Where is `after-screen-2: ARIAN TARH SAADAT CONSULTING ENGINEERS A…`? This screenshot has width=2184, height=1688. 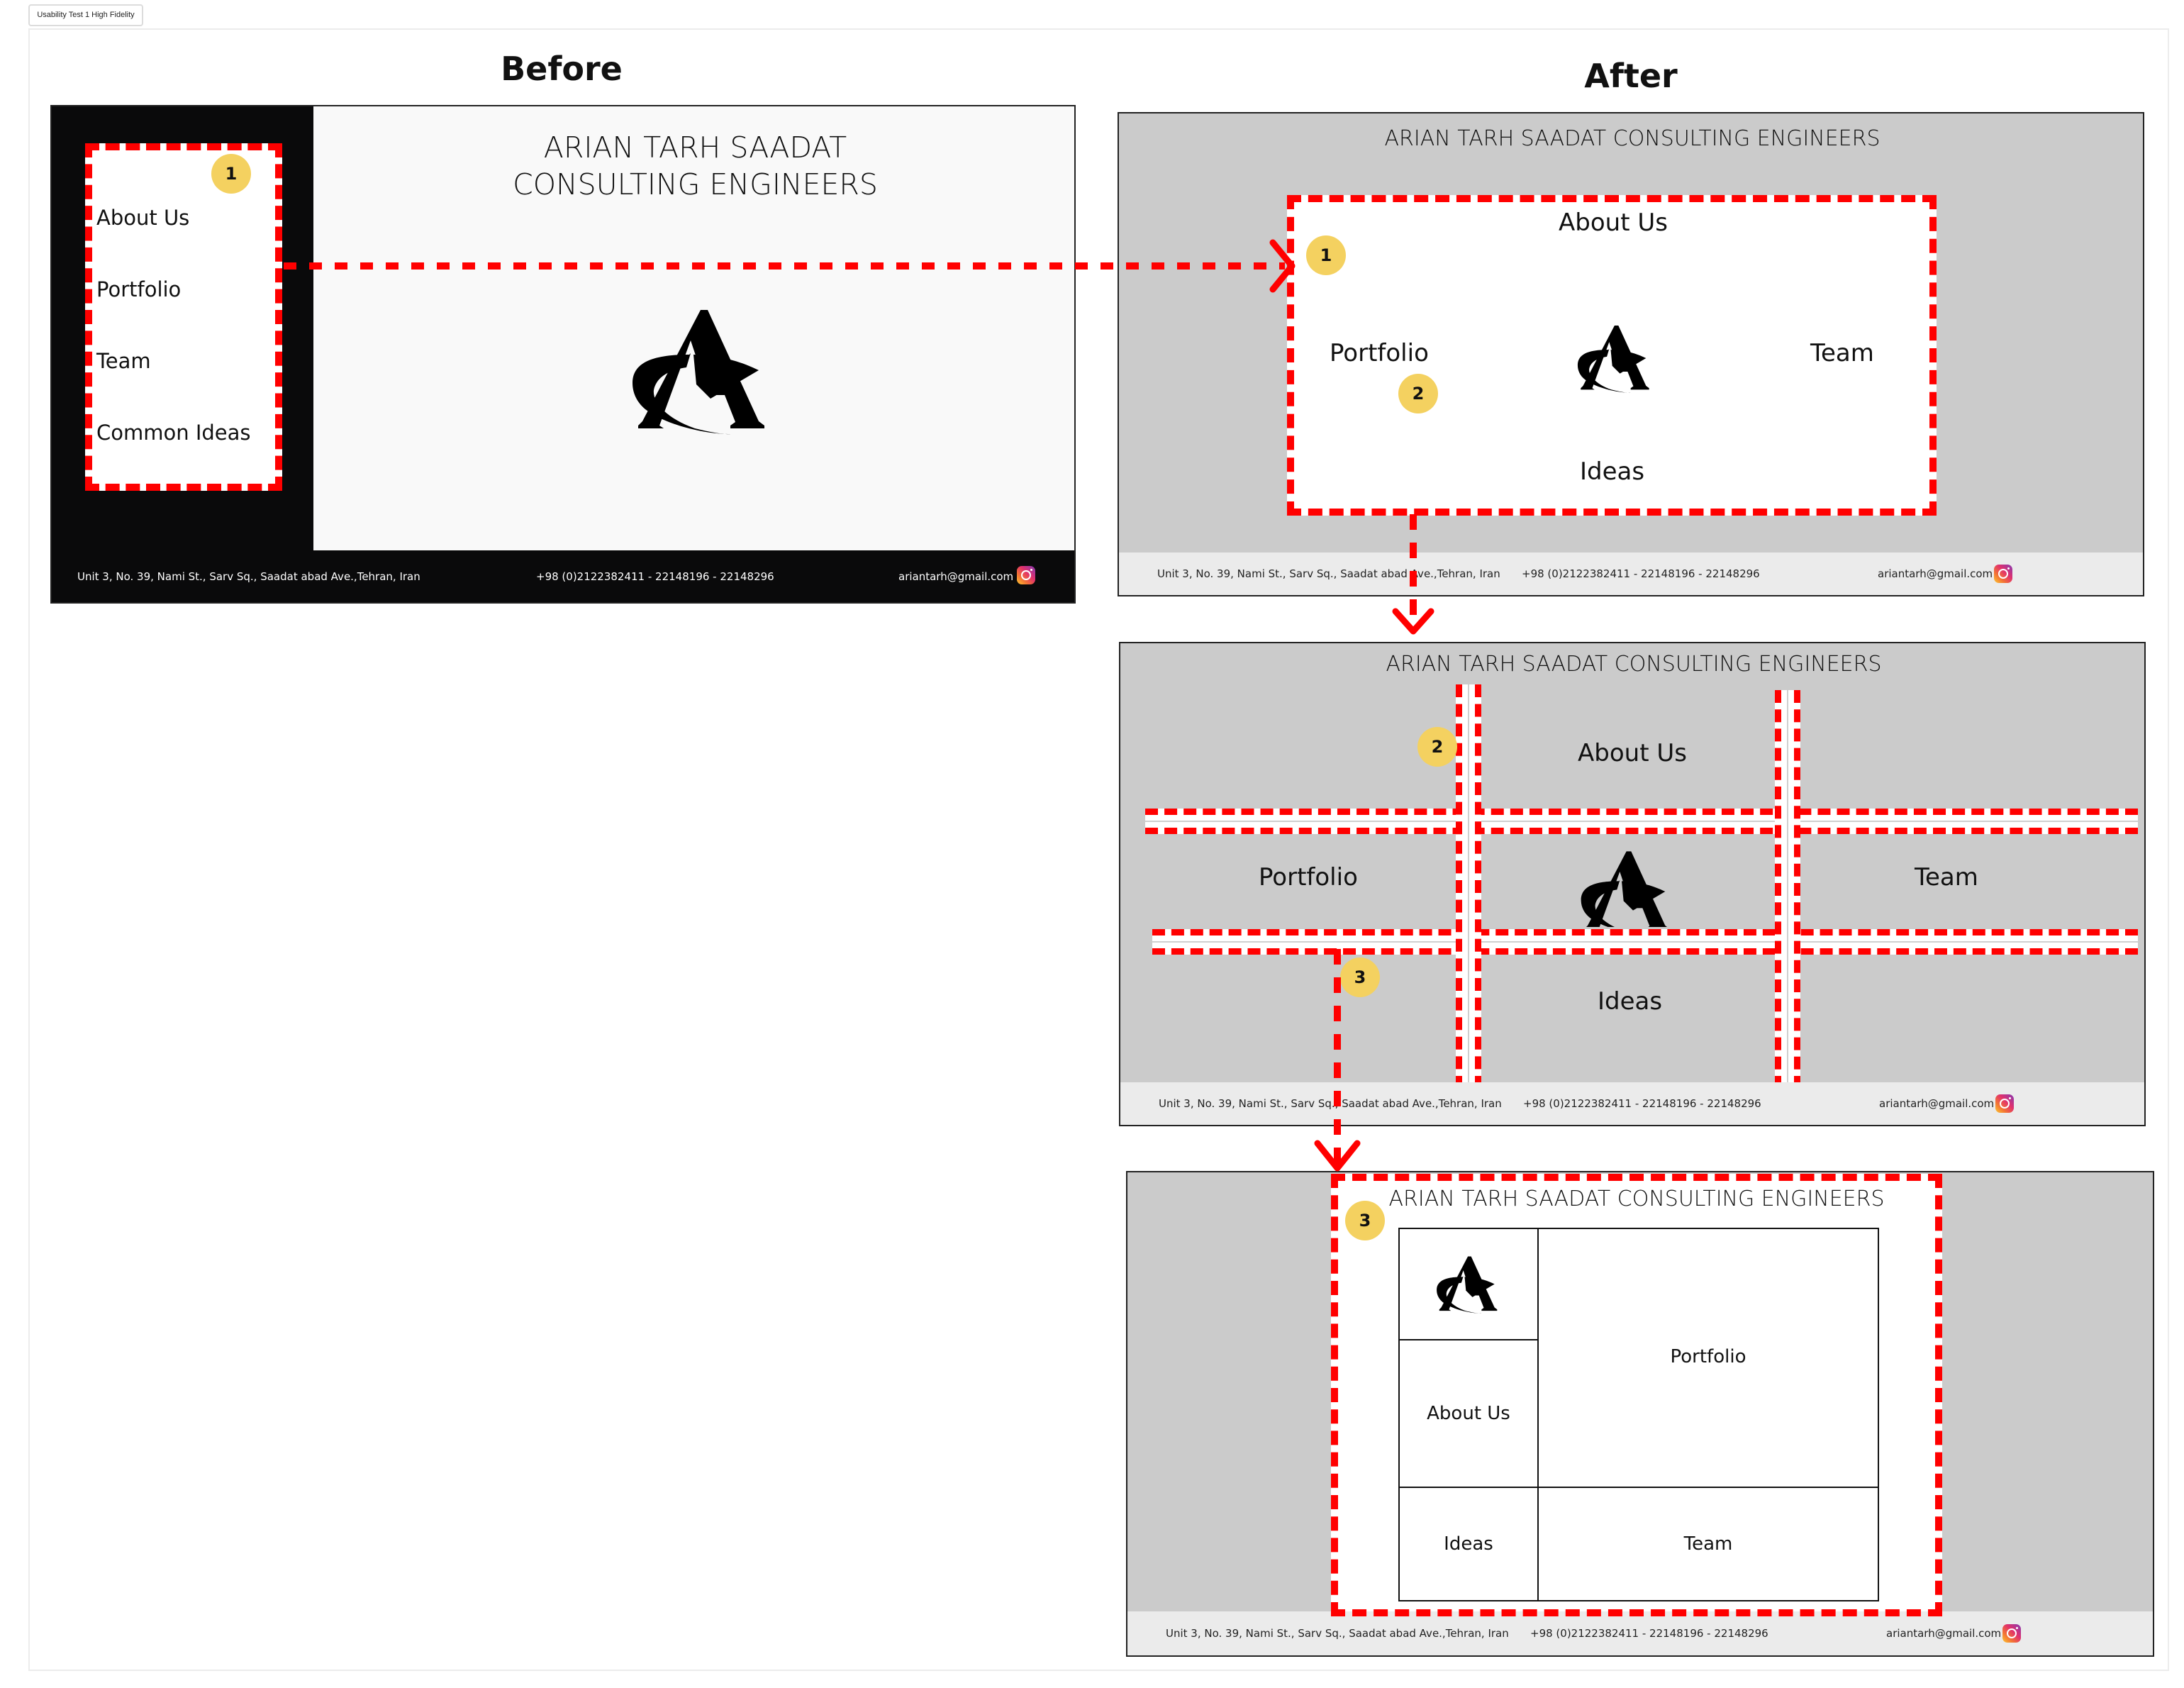 after-screen-2: ARIAN TARH SAADAT CONSULTING ENGINEERS A… is located at coordinates (1632, 884).